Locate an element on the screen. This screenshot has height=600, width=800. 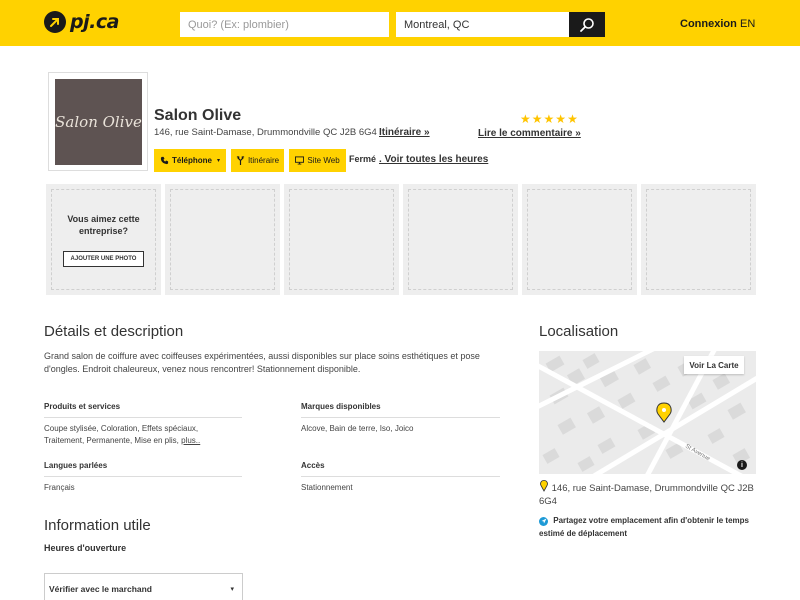
all-hours-link: . Voir toutes les heures is located at coordinates (433, 159).